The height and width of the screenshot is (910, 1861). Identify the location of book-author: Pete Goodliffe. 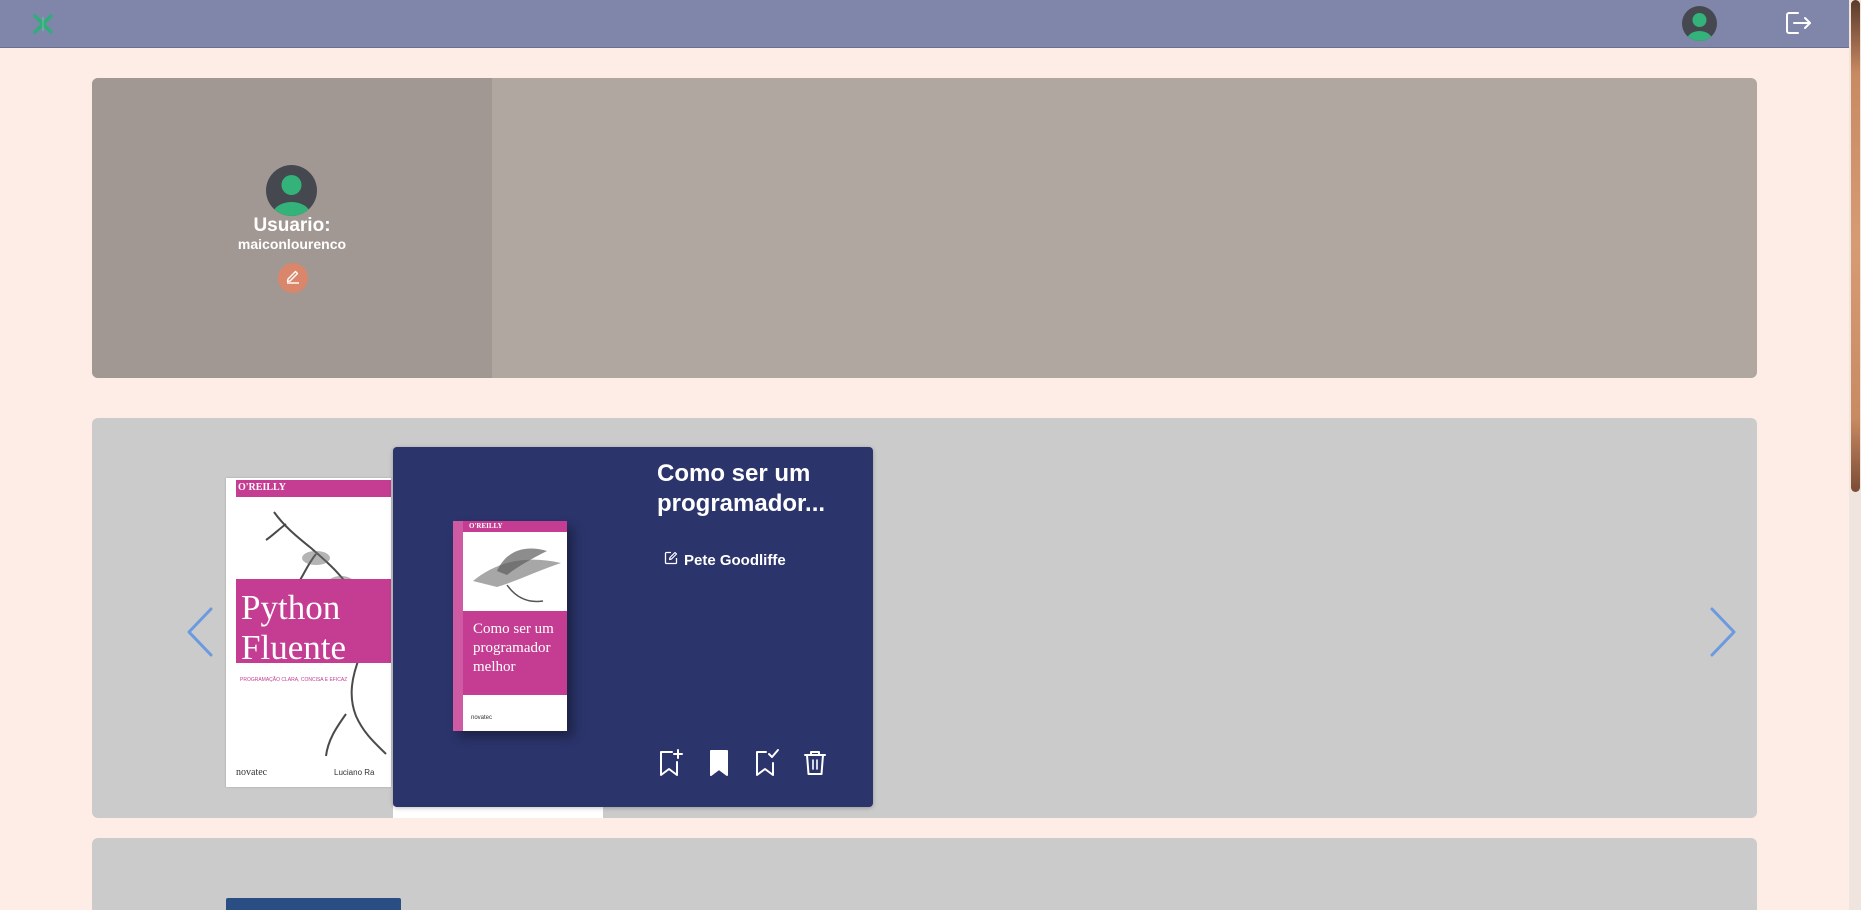
(735, 560).